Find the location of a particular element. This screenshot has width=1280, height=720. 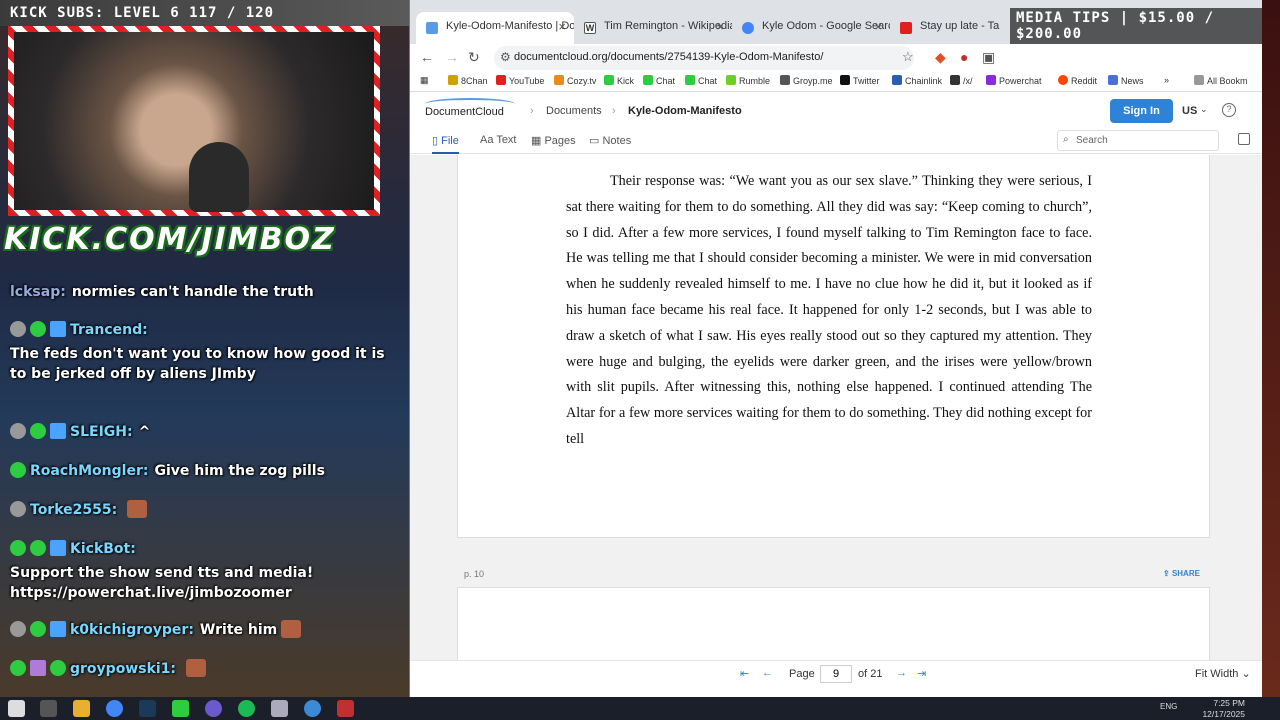

bookmark-kick: Kick is located at coordinates (619, 80).